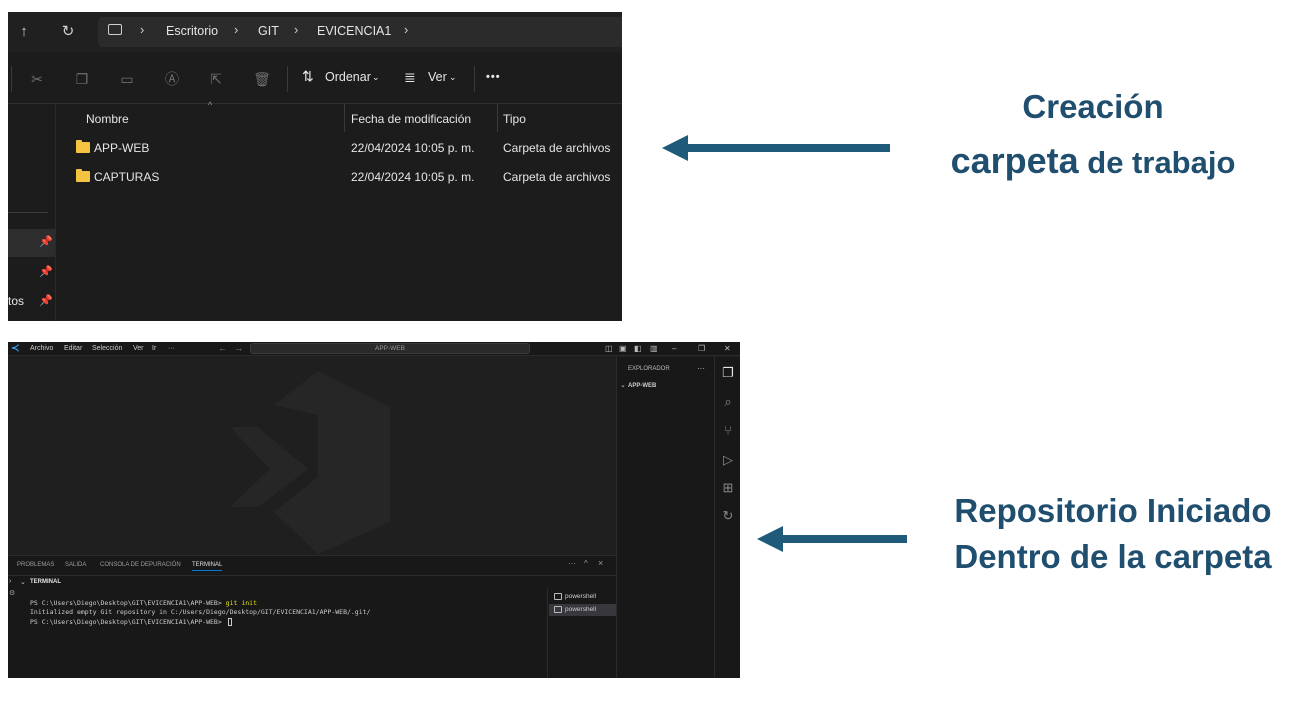 This screenshot has width=1311, height=728. What do you see at coordinates (572, 563) in the screenshot?
I see `more-actions-button: ···` at bounding box center [572, 563].